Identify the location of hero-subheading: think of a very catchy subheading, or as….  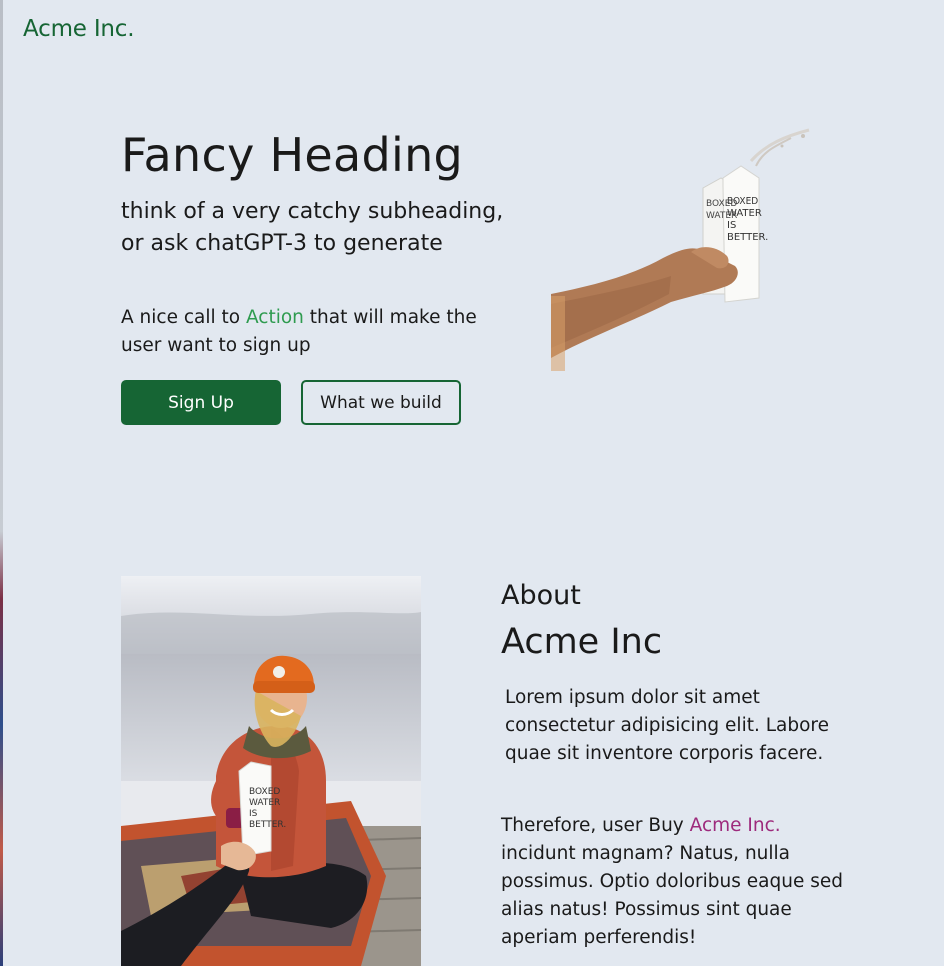
(312, 227).